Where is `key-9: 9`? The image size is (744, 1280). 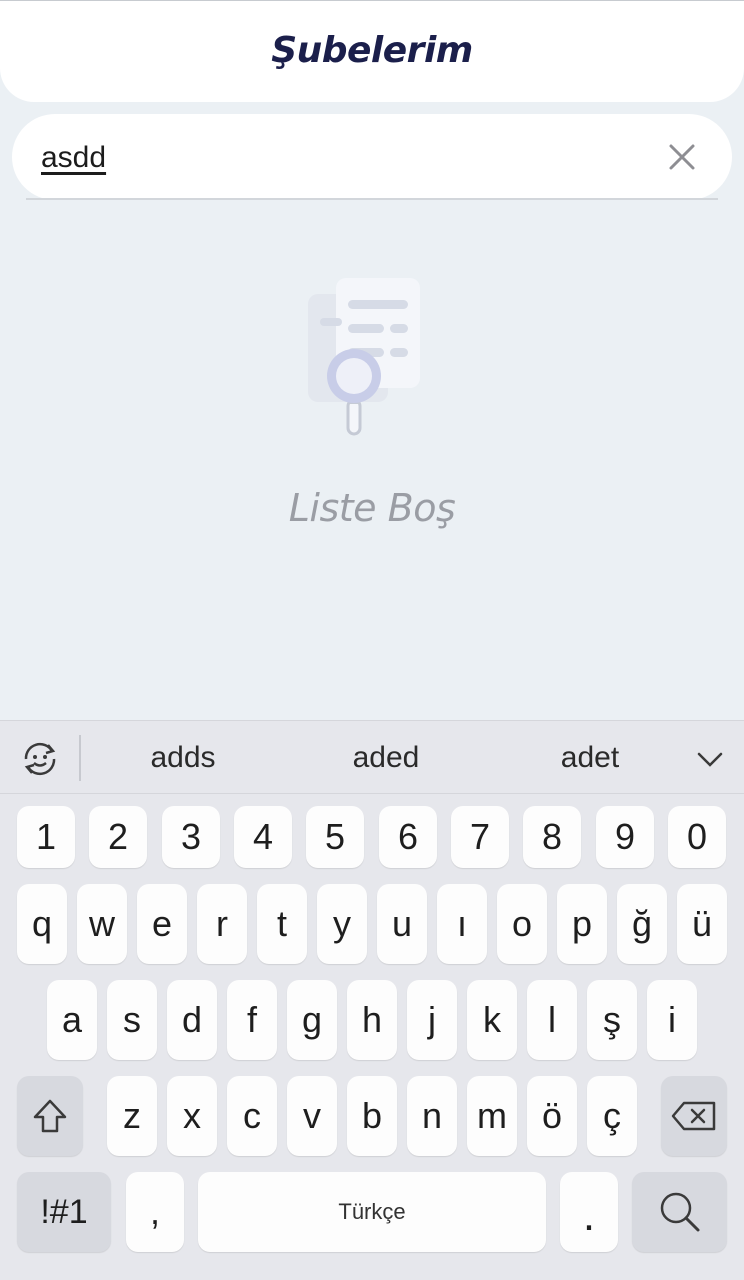 key-9: 9 is located at coordinates (625, 837).